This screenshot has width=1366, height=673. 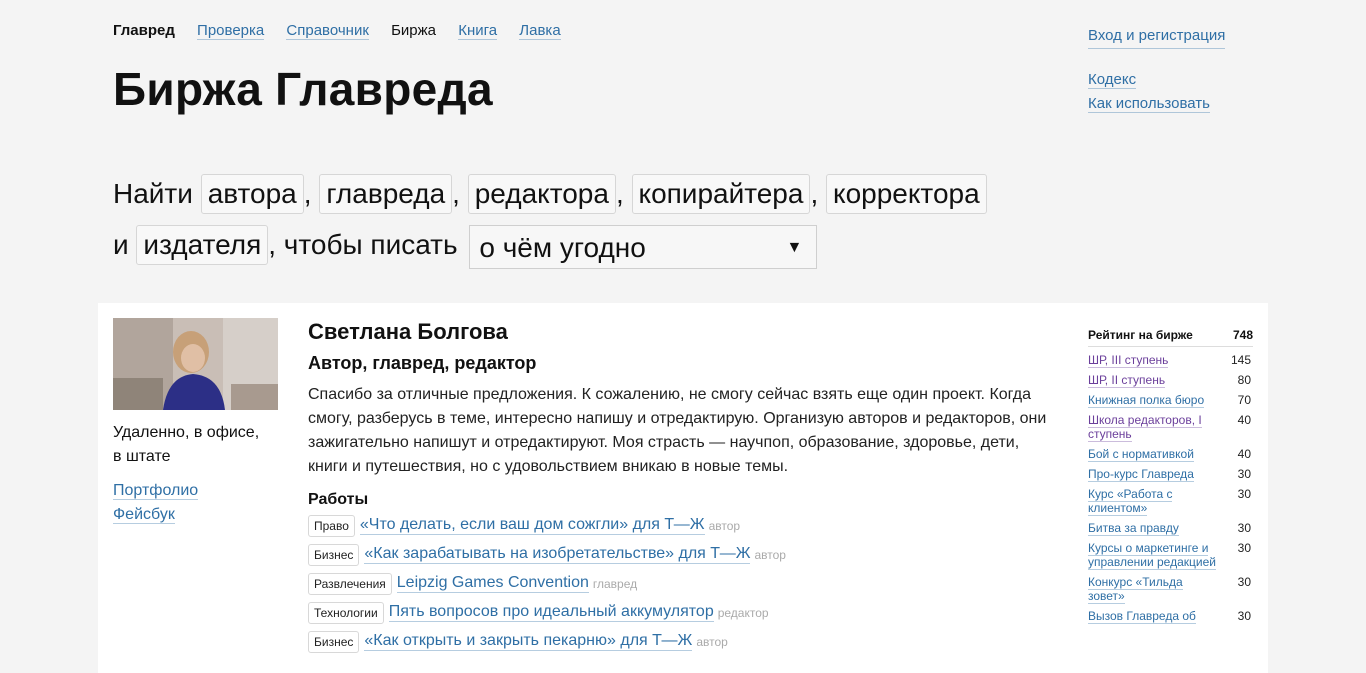 I want to click on rating-item-label: Бой с нормативкой, so click(x=1141, y=454).